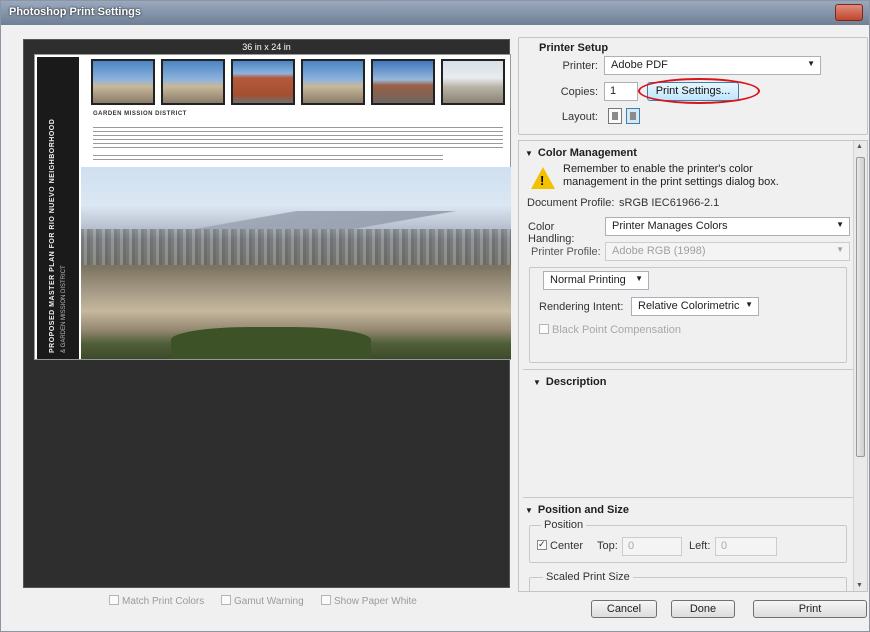 This screenshot has width=870, height=632. I want to click on foreground-brush, so click(271, 343).